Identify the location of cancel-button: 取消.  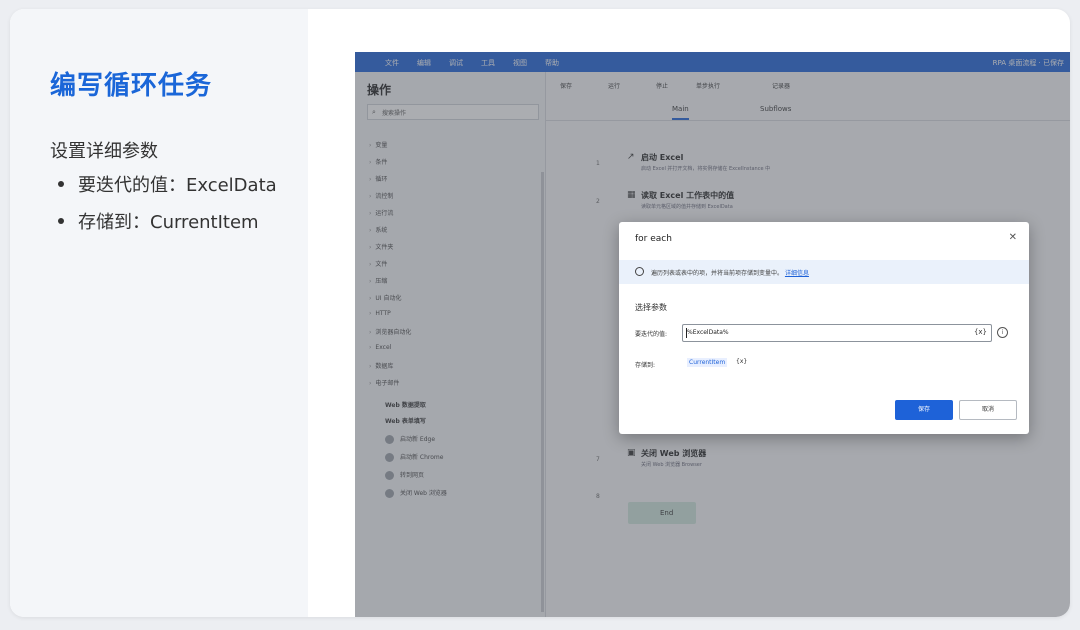
(988, 410).